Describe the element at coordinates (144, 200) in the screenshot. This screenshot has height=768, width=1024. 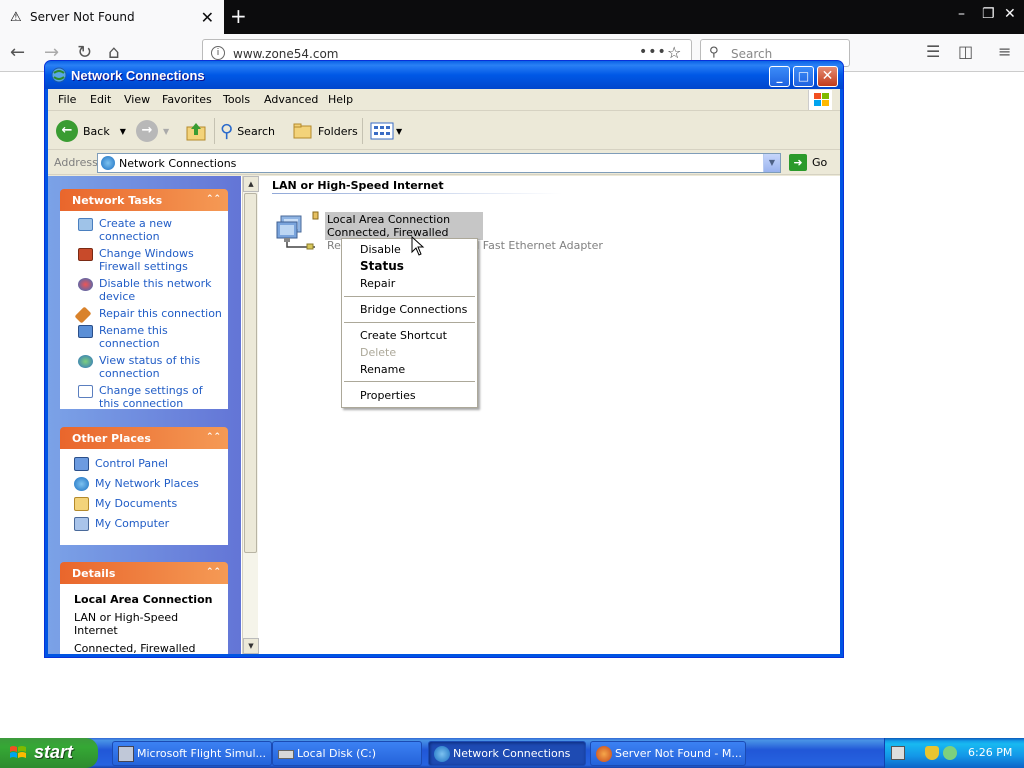
I see `network-tasks-header: Network Tasks ⌃⌃` at that location.